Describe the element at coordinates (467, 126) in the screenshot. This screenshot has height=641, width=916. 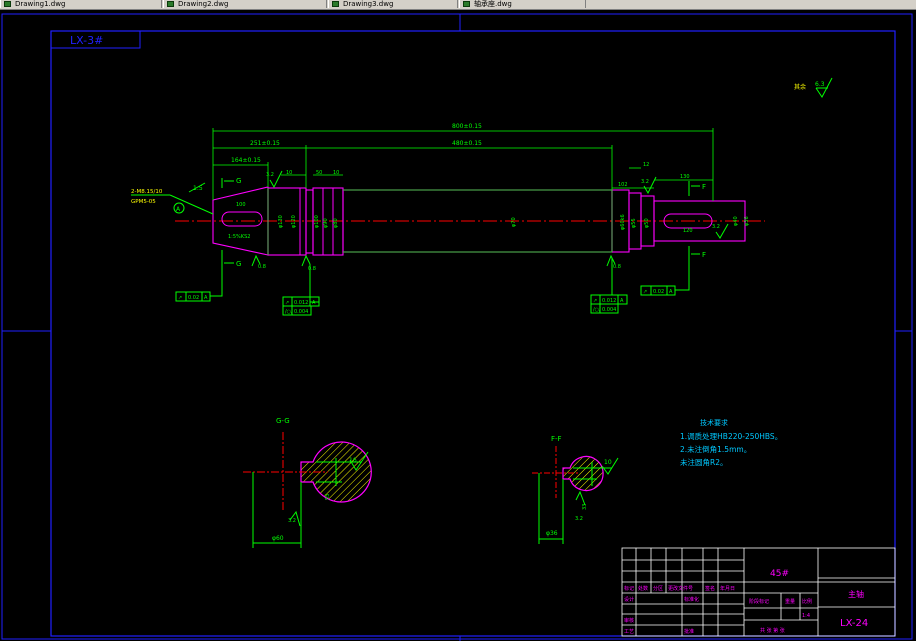
I see `overall-length-dim: 800±0.15` at that location.